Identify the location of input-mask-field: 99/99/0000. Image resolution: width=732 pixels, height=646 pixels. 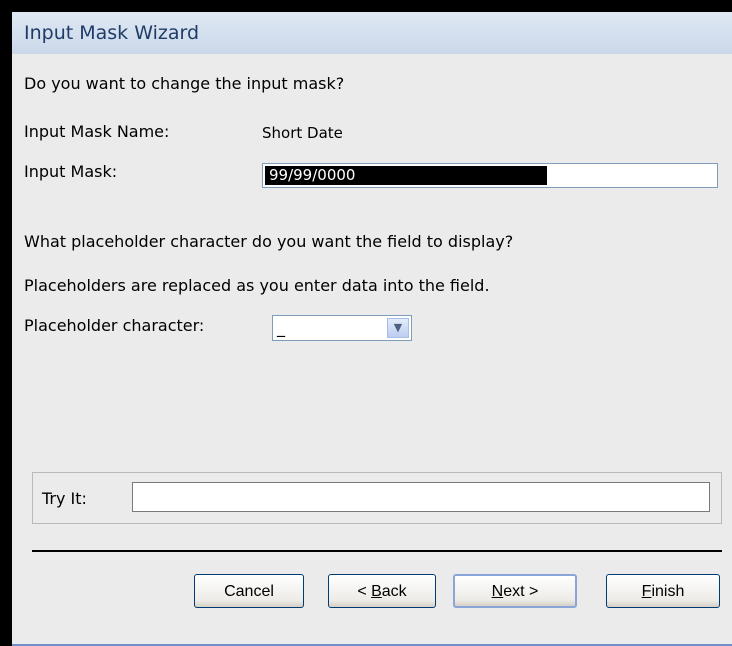
(490, 175).